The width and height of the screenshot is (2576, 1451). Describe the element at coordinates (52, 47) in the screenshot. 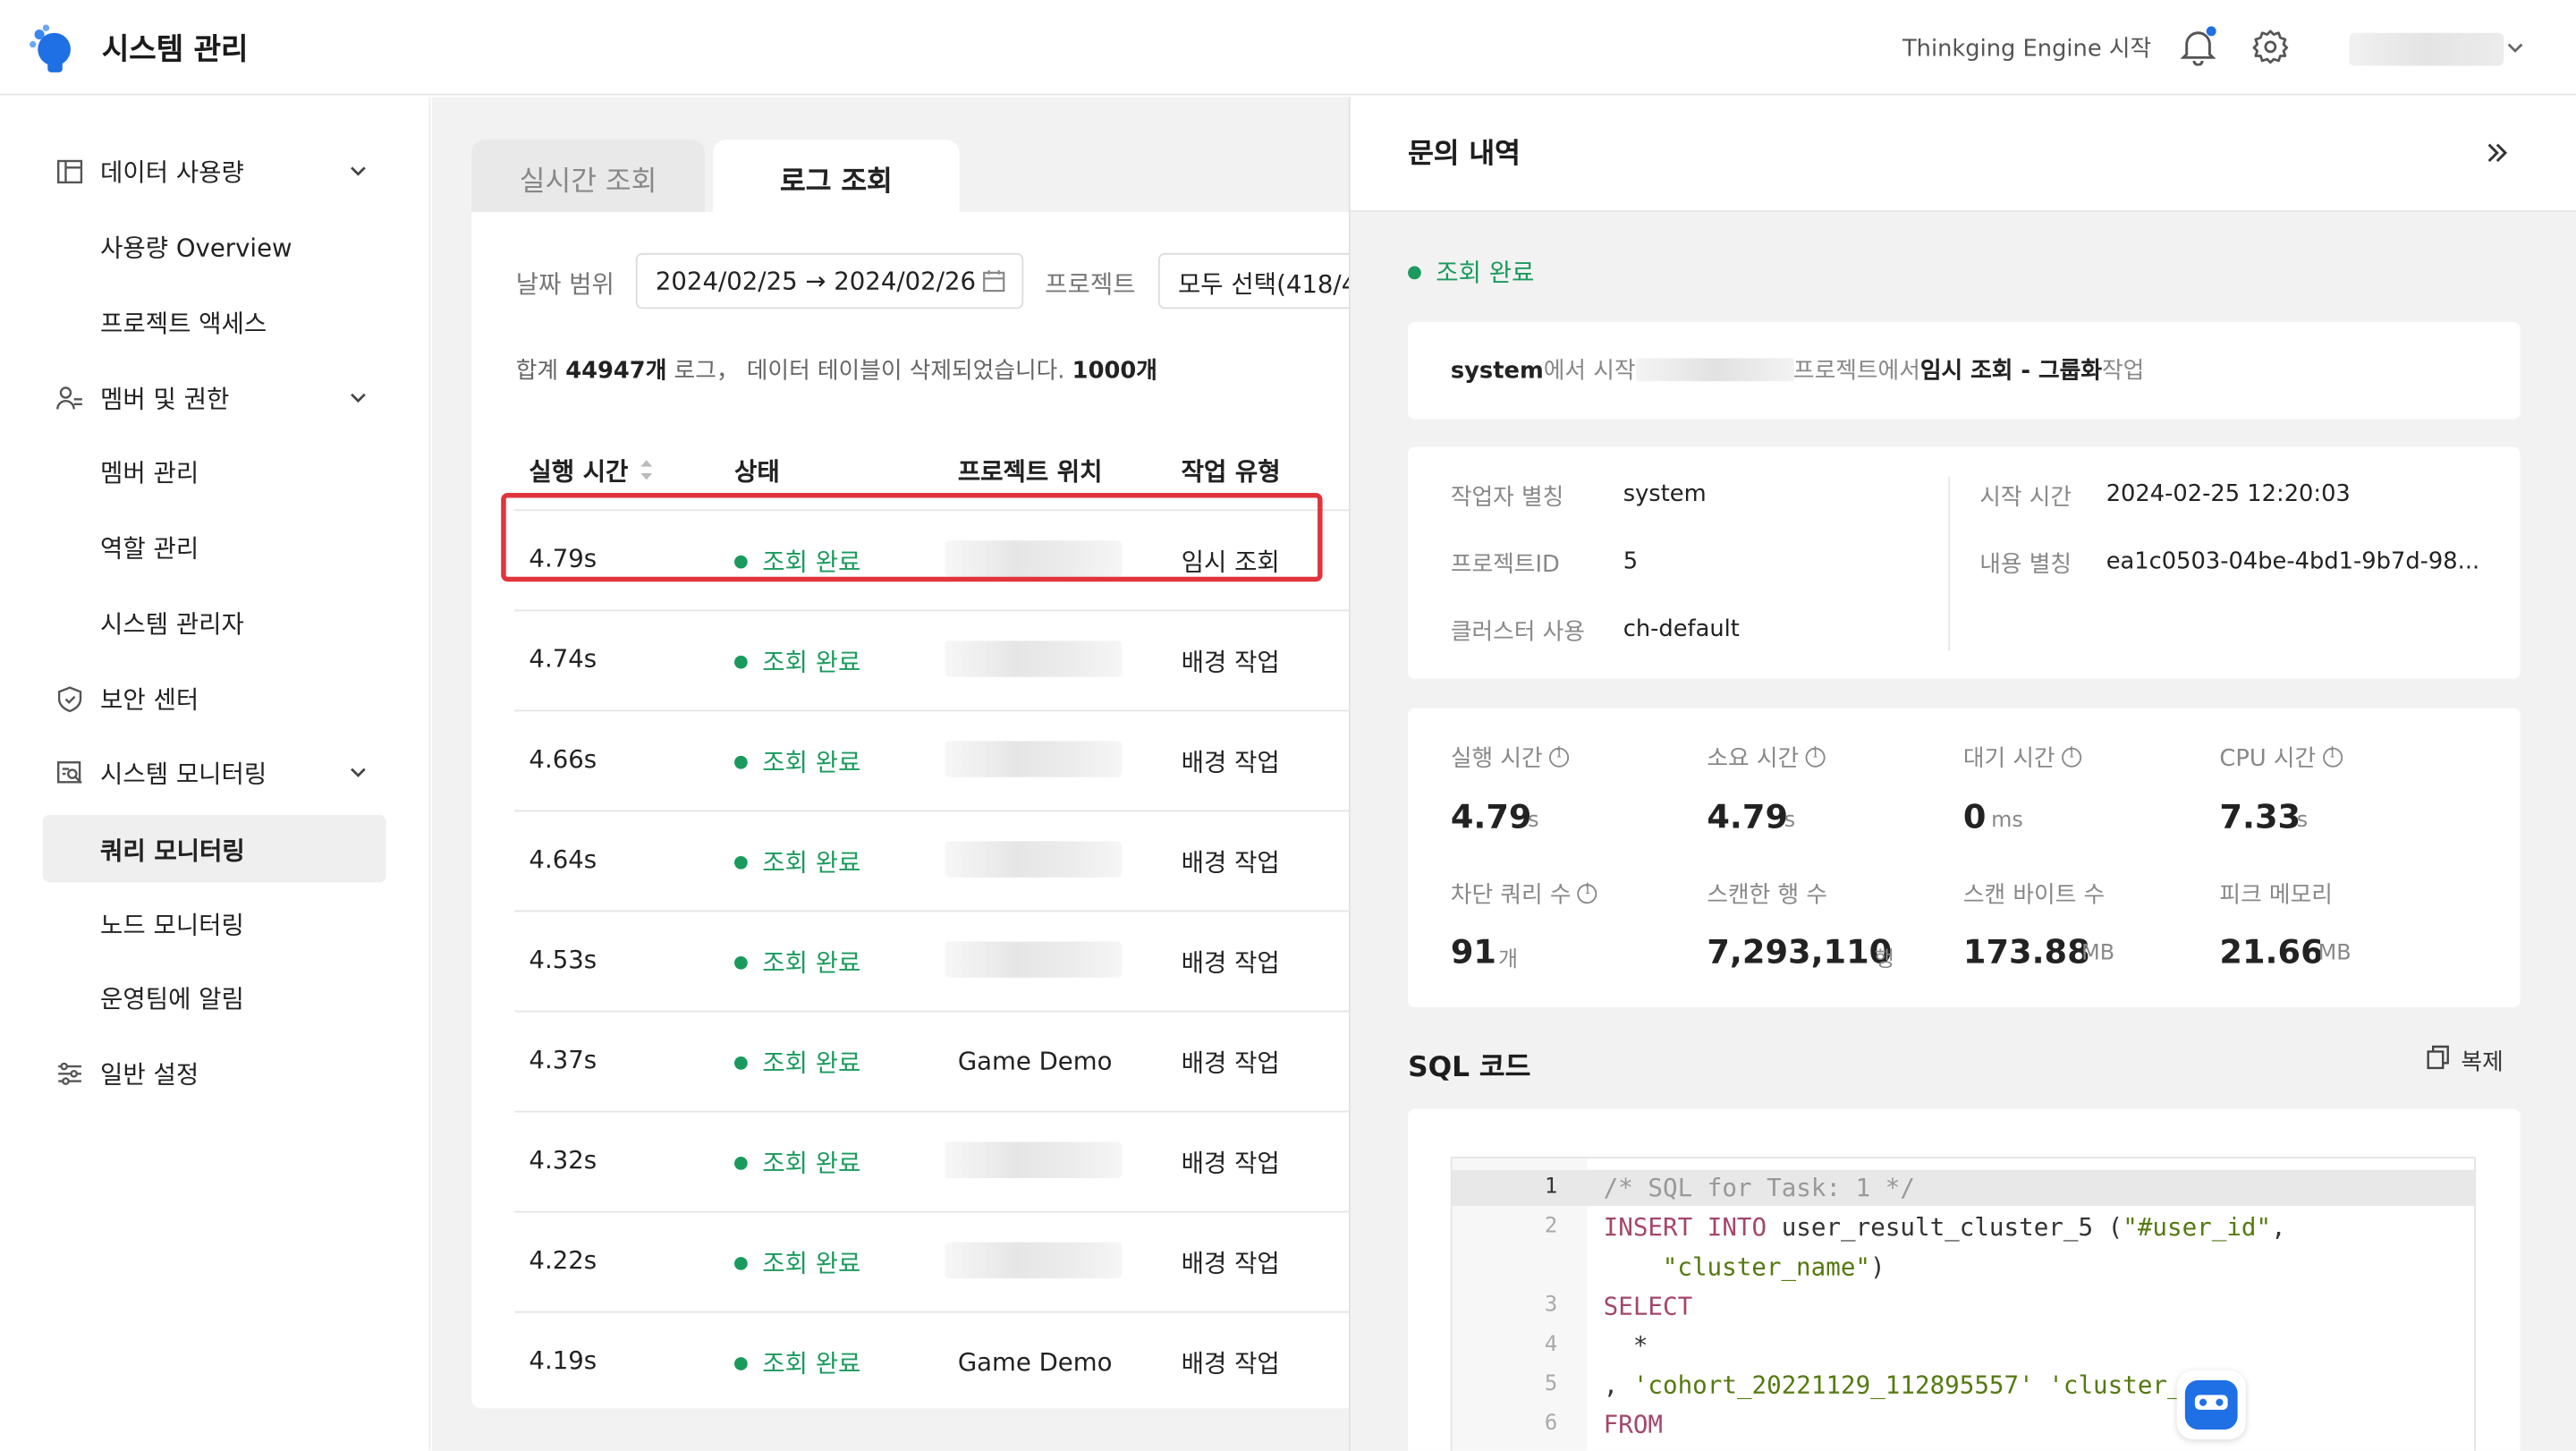

I see `logo-icon` at that location.